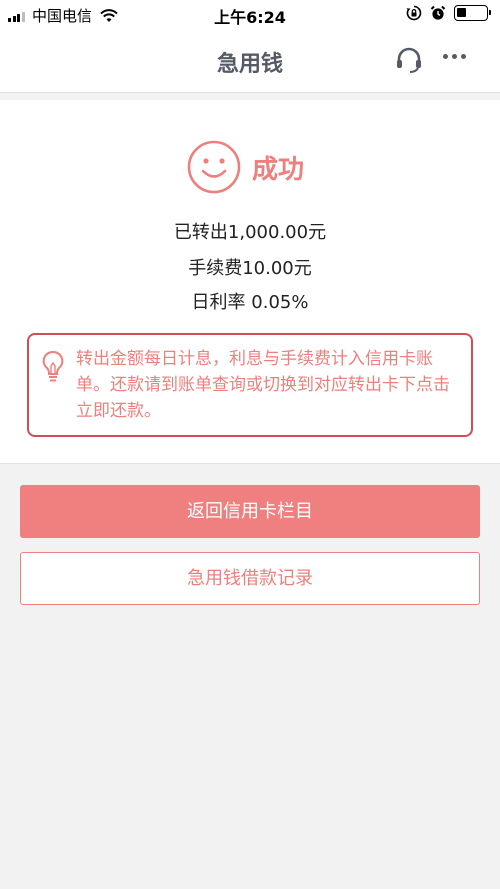  What do you see at coordinates (250, 302) in the screenshot?
I see `daily-rate: 日利率 0.05%` at bounding box center [250, 302].